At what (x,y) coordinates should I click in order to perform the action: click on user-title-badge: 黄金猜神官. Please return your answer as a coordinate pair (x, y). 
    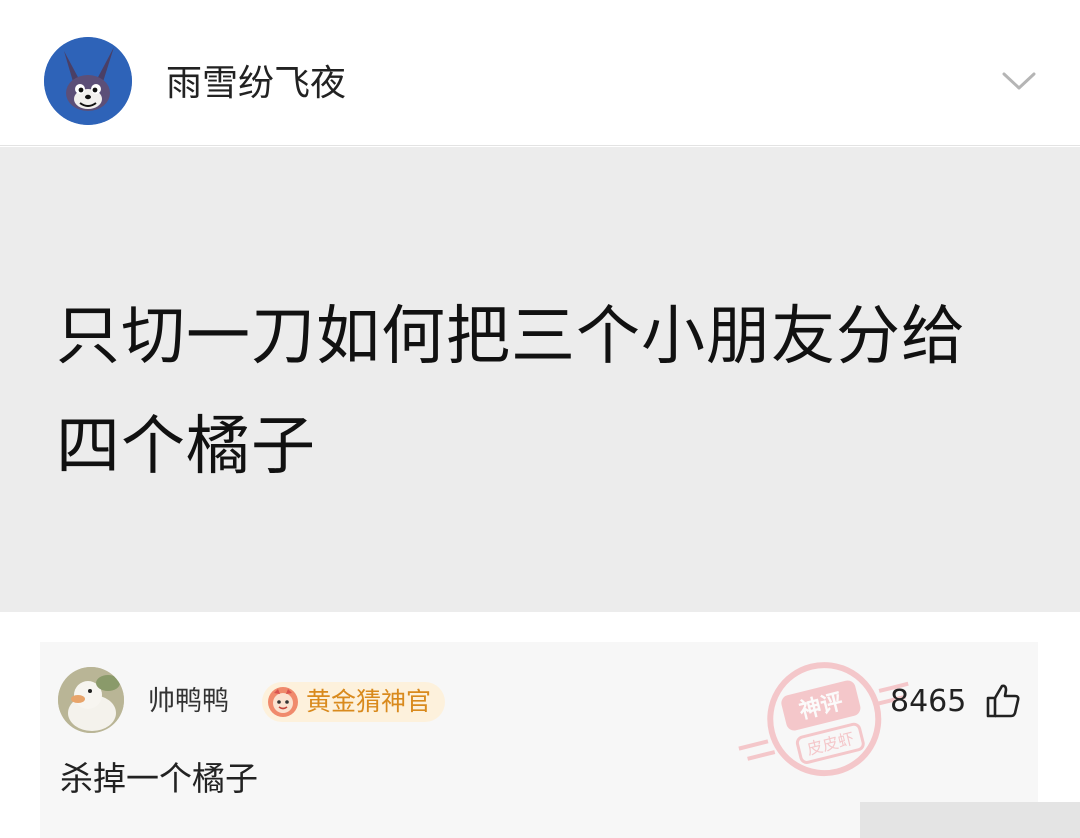
    Looking at the image, I should click on (354, 702).